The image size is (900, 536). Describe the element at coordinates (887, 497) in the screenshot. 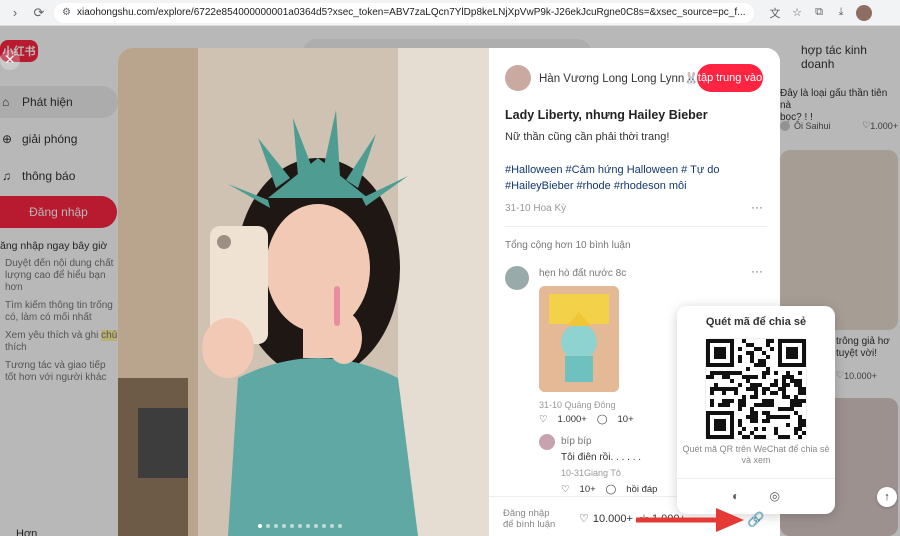

I see `back-to-top-button: ↑` at that location.